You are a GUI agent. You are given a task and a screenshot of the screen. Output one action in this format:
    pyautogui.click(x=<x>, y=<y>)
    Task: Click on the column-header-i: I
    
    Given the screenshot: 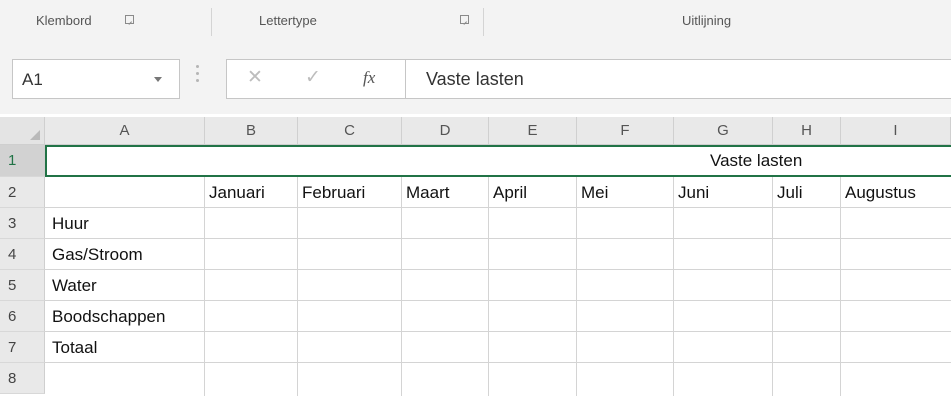 What is the action you would take?
    pyautogui.click(x=896, y=131)
    